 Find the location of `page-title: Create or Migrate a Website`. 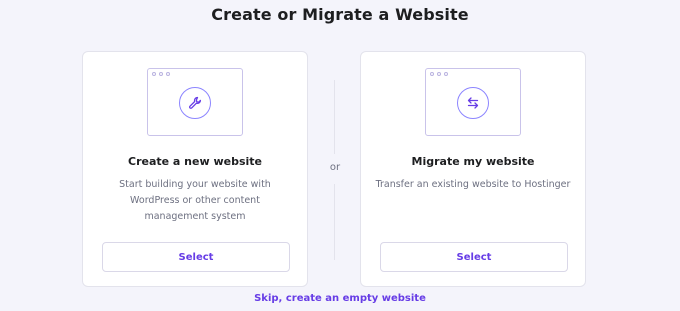

page-title: Create or Migrate a Website is located at coordinates (340, 14).